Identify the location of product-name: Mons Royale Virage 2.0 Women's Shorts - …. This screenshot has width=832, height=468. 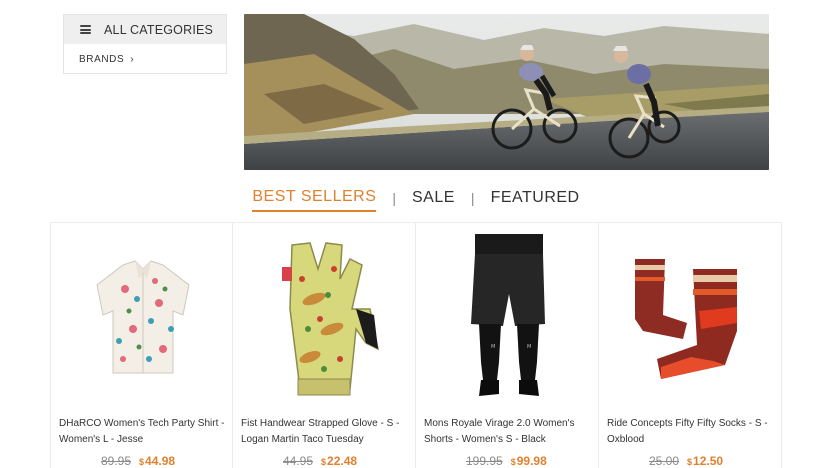
(510, 432).